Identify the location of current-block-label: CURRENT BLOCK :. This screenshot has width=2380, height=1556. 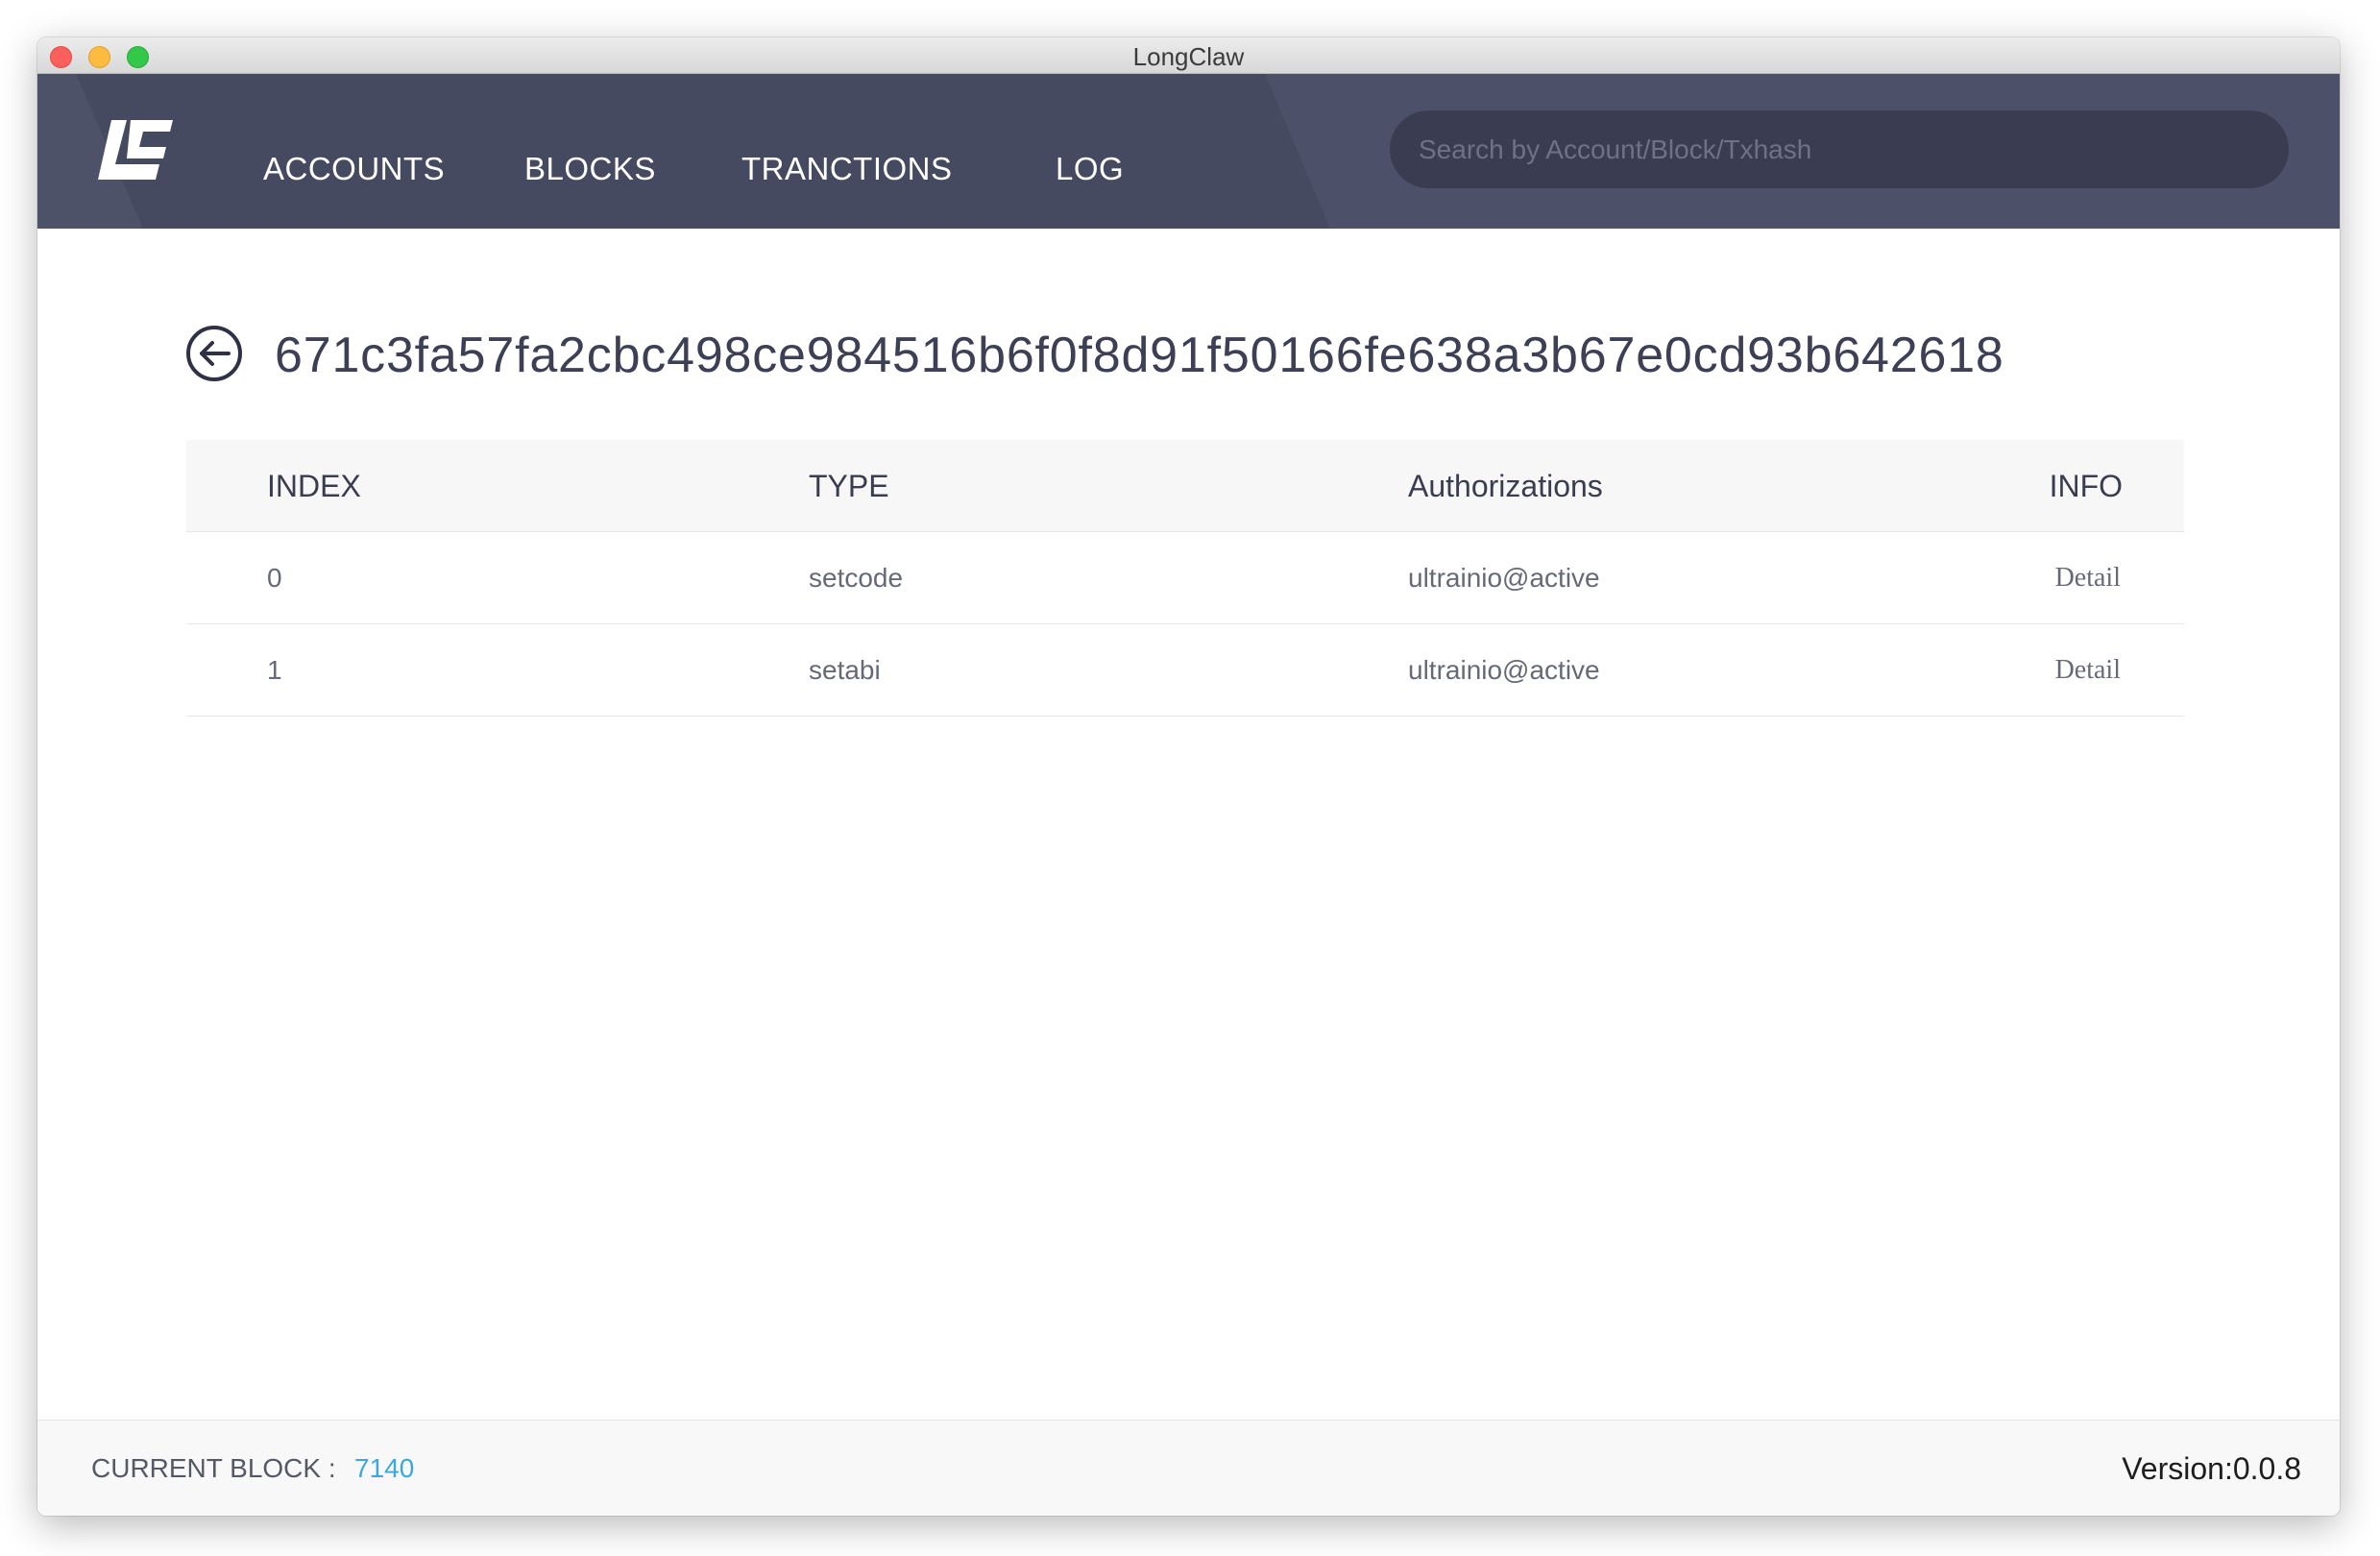
(214, 1468).